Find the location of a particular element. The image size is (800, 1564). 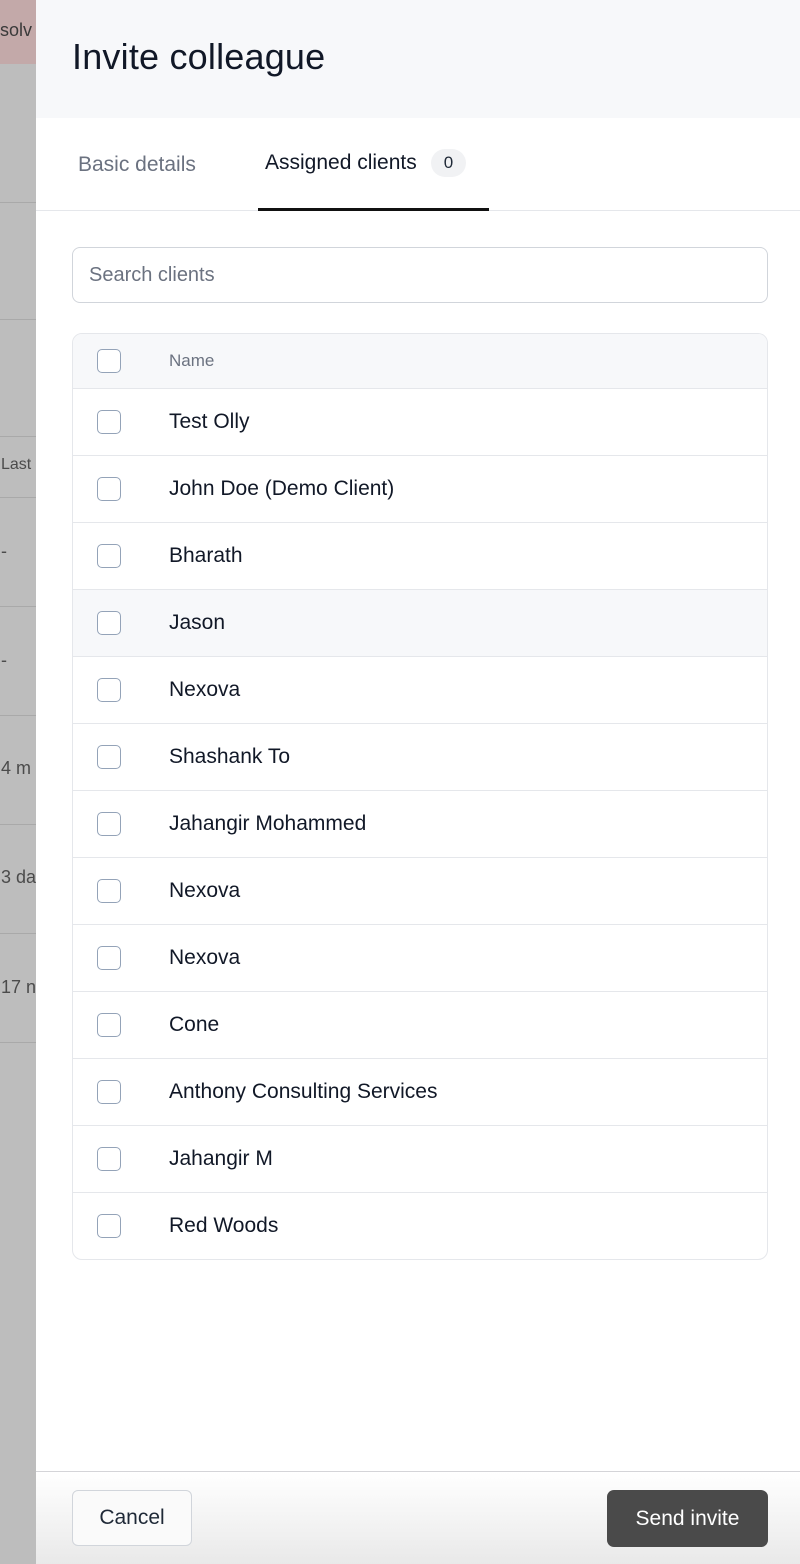

client-name: Red Woods is located at coordinates (224, 1225).